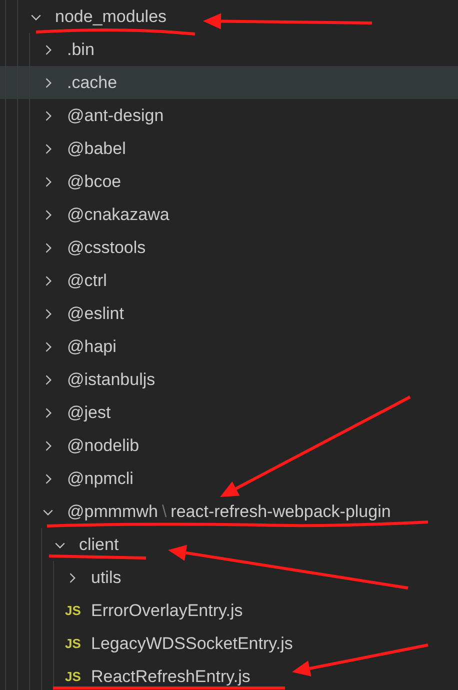  Describe the element at coordinates (229, 115) in the screenshot. I see `tree-row: @ant-design` at that location.